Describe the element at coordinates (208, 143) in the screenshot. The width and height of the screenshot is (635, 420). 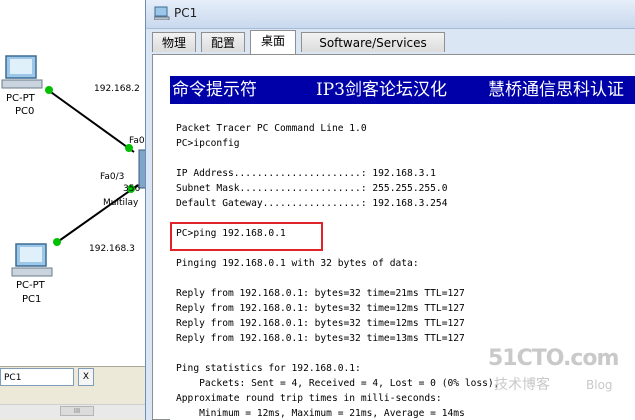
I see `output-line: PC>ipconfig` at that location.